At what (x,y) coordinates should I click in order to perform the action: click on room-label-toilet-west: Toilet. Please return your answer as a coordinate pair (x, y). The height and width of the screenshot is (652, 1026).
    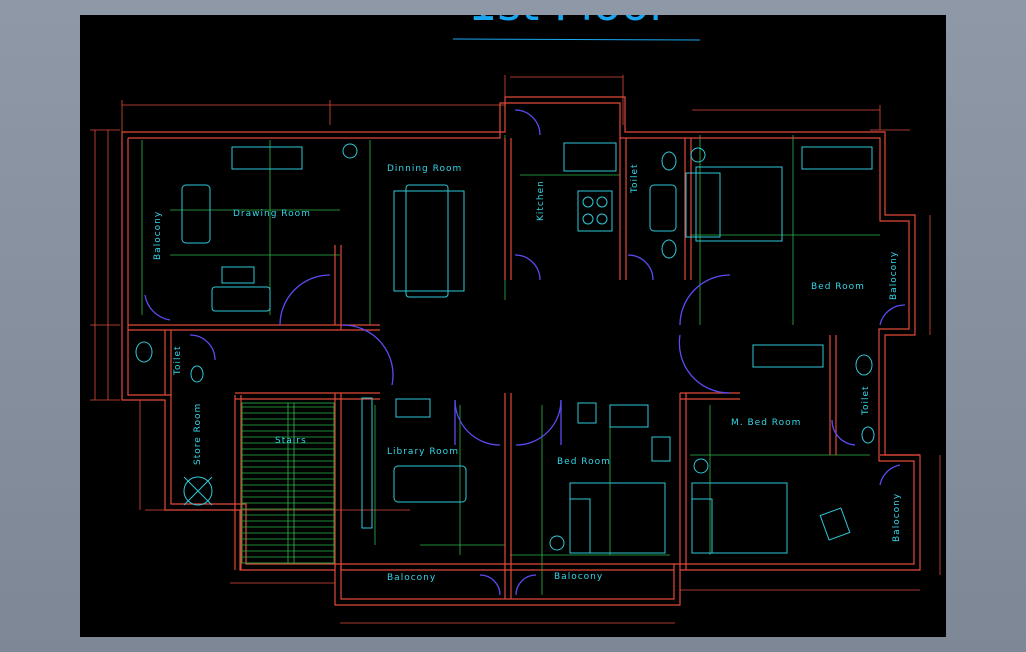
    Looking at the image, I should click on (178, 360).